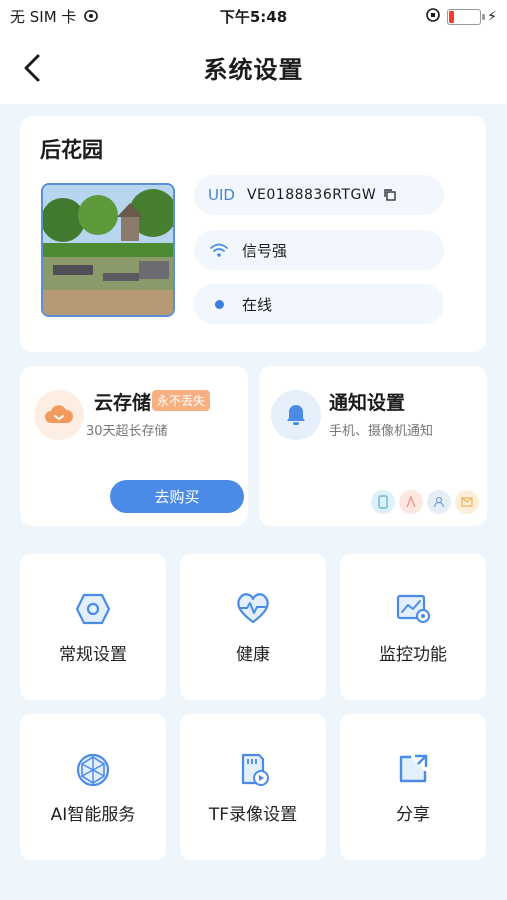  Describe the element at coordinates (319, 250) in the screenshot. I see `signal-pill: 信号强` at that location.